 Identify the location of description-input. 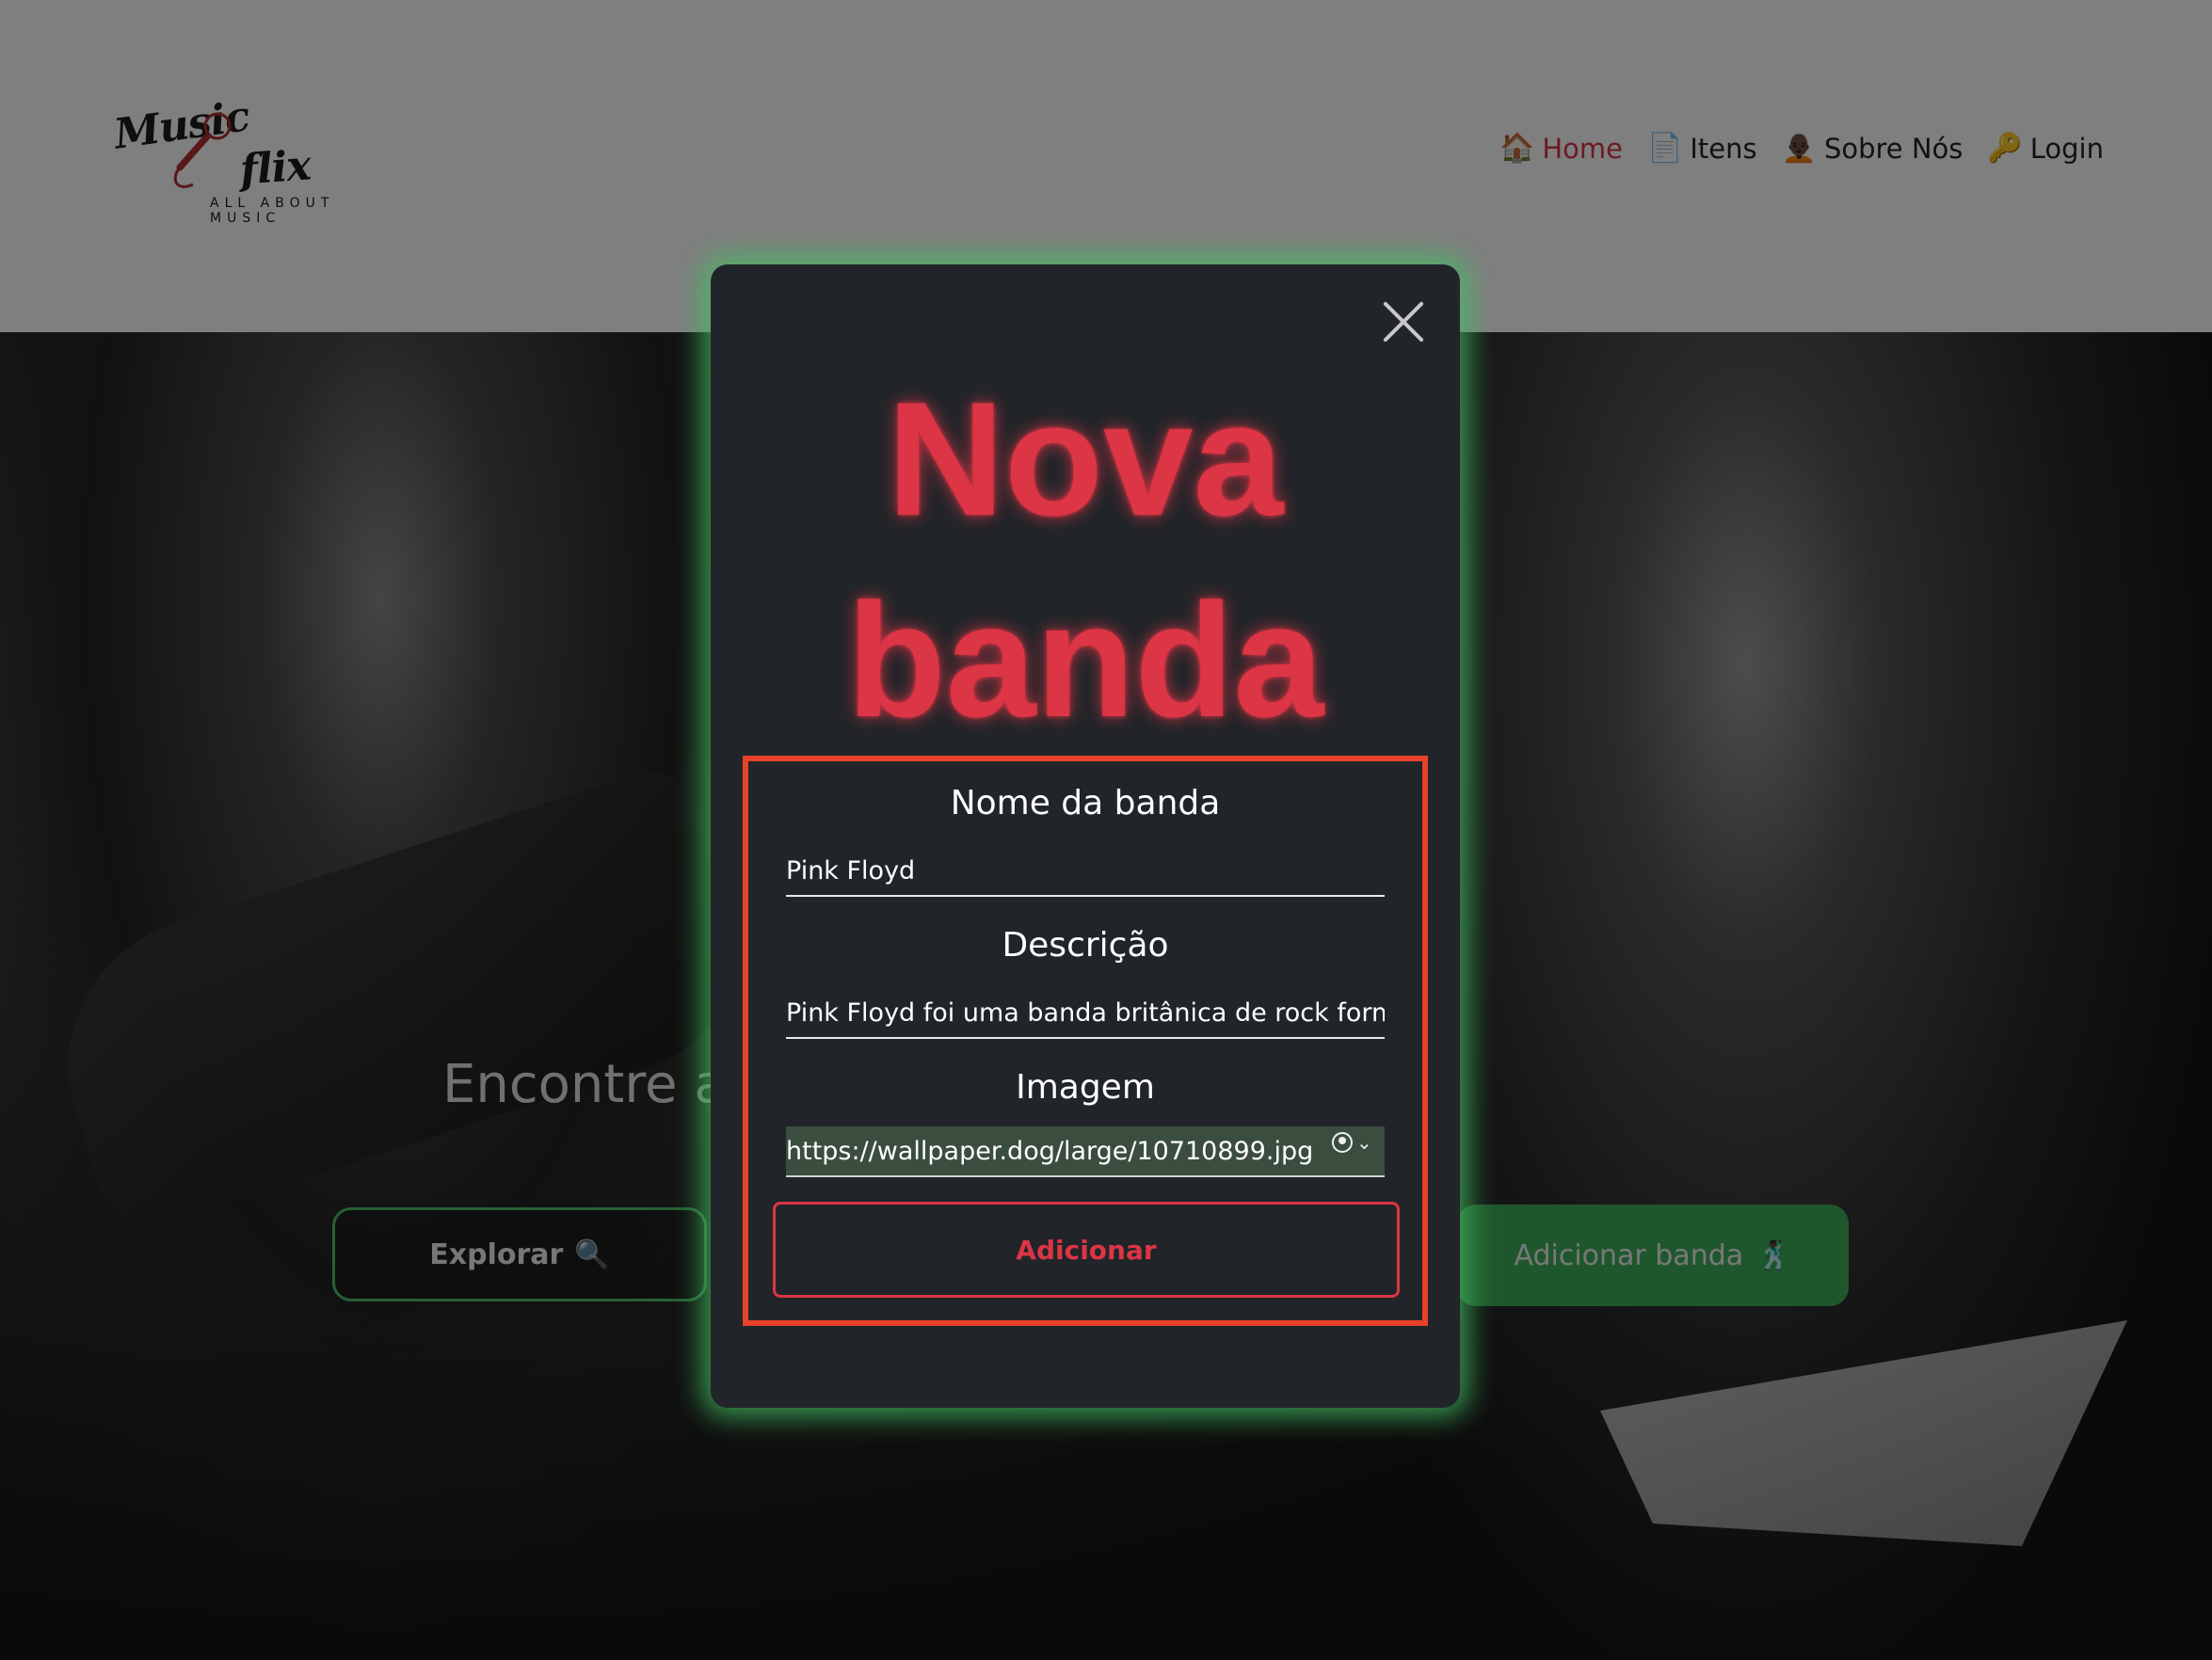
(1085, 1013).